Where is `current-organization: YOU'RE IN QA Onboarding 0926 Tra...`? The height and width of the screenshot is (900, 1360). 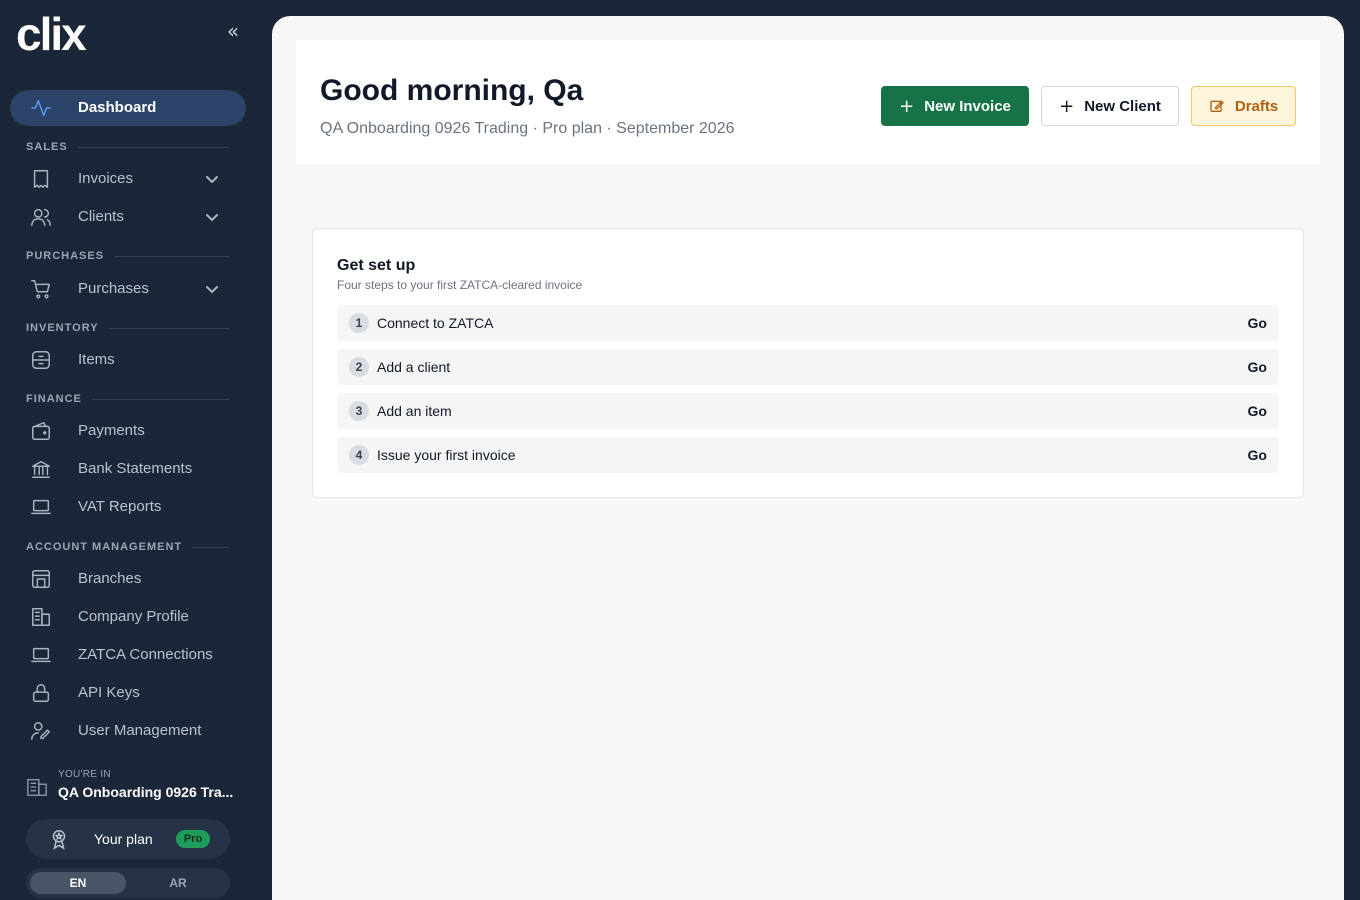 current-organization: YOU'RE IN QA Onboarding 0926 Tra... is located at coordinates (131, 786).